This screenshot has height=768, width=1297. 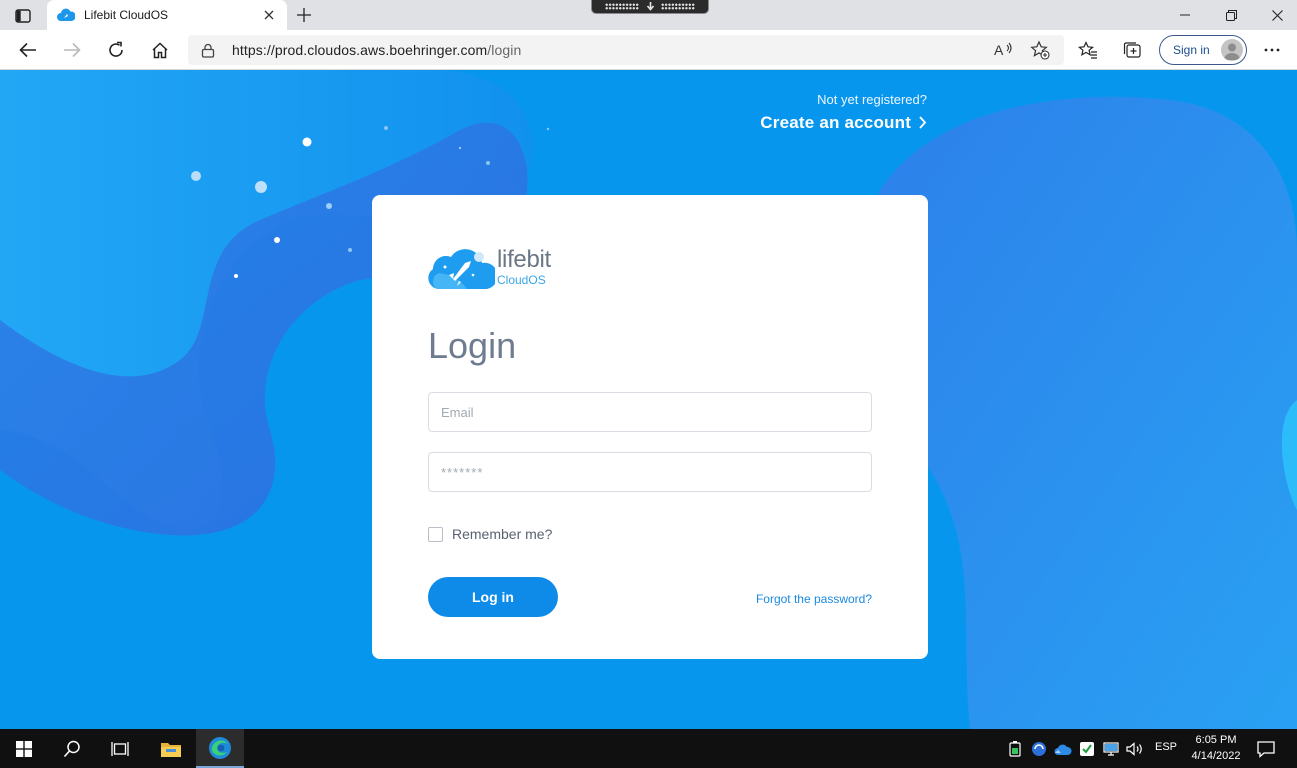 What do you see at coordinates (836, 122) in the screenshot?
I see `create-account-label: Create an account` at bounding box center [836, 122].